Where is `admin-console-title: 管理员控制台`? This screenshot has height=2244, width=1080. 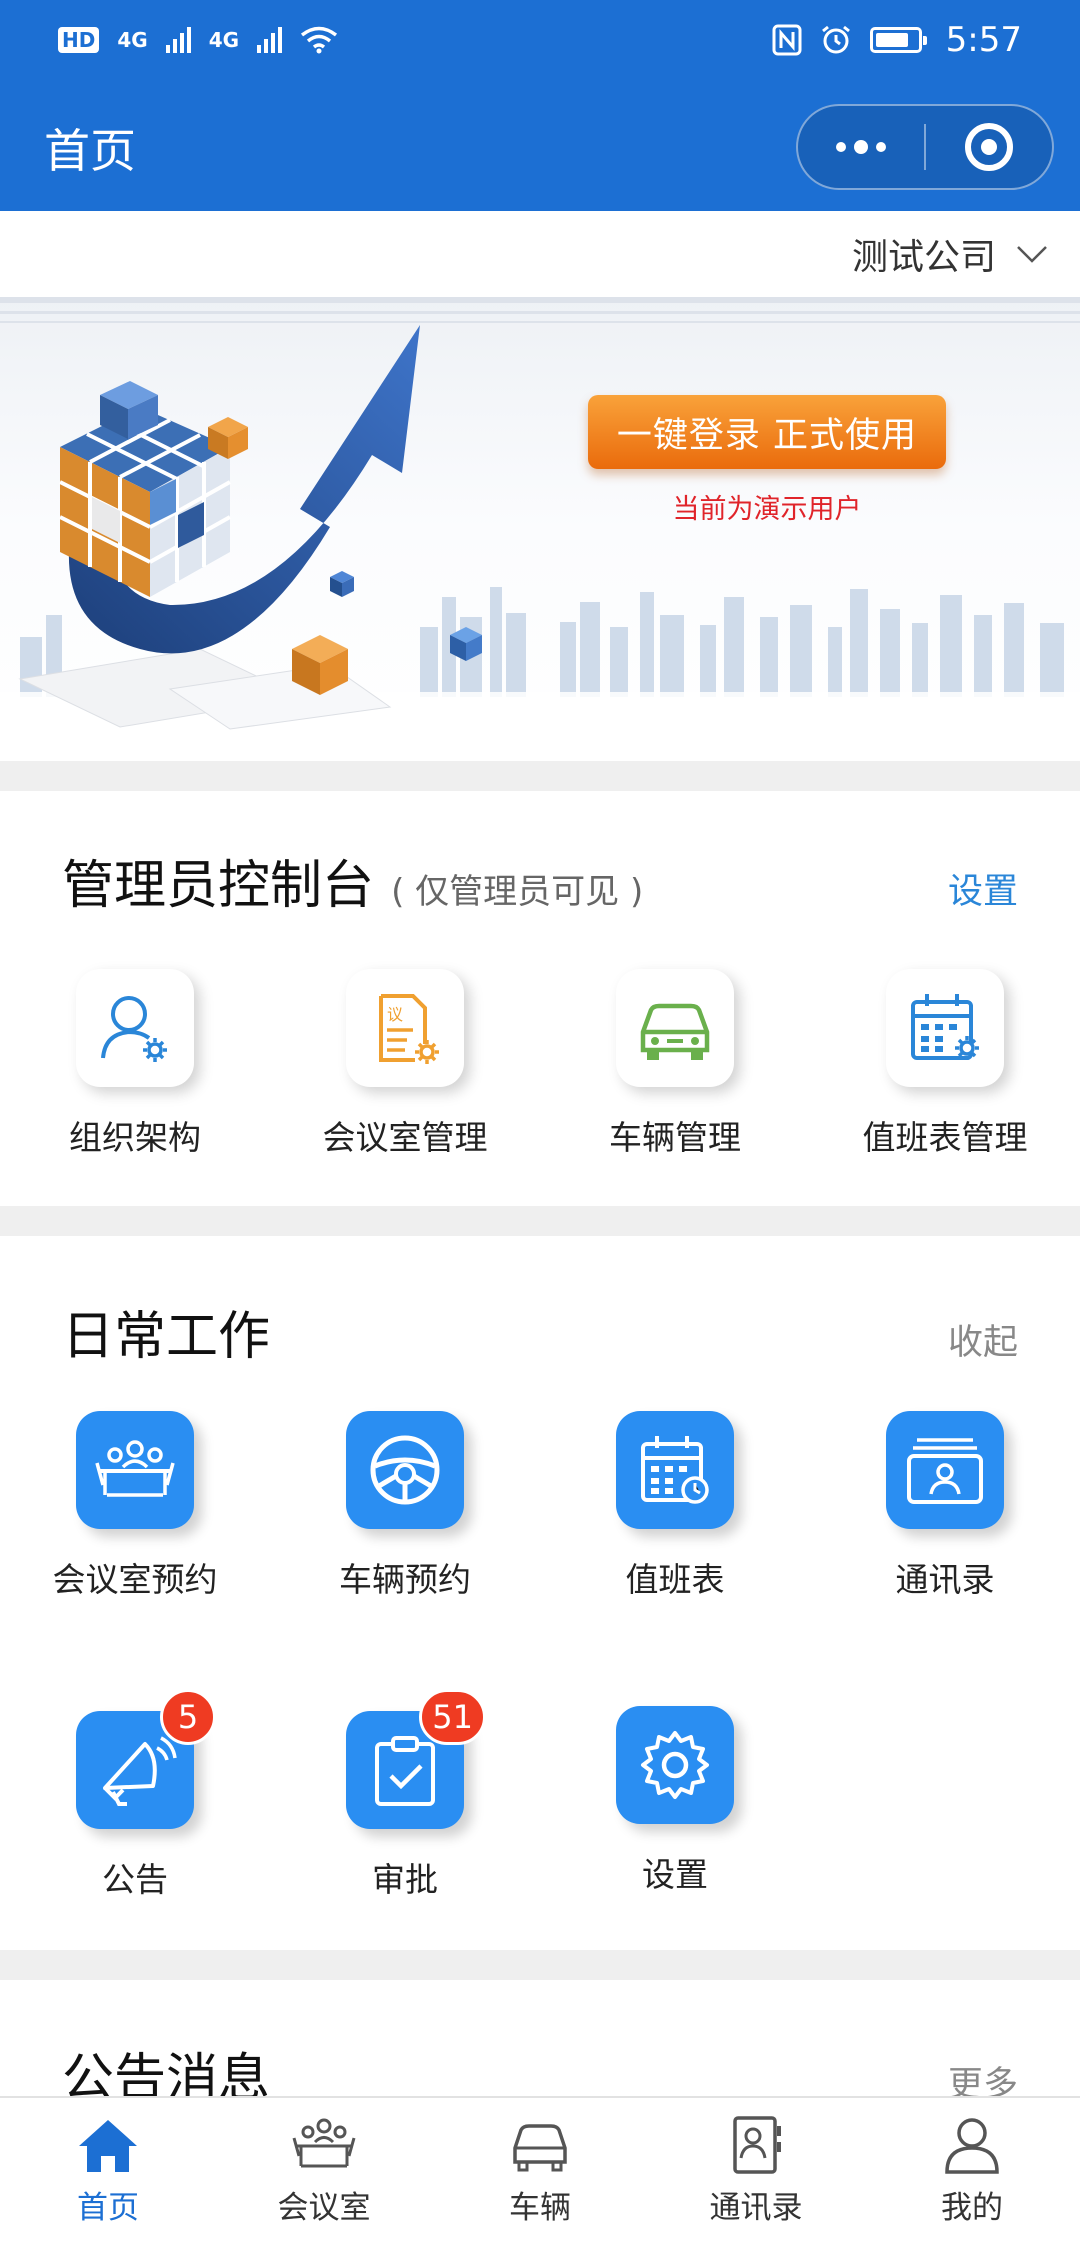
admin-console-title: 管理员控制台 is located at coordinates (218, 886).